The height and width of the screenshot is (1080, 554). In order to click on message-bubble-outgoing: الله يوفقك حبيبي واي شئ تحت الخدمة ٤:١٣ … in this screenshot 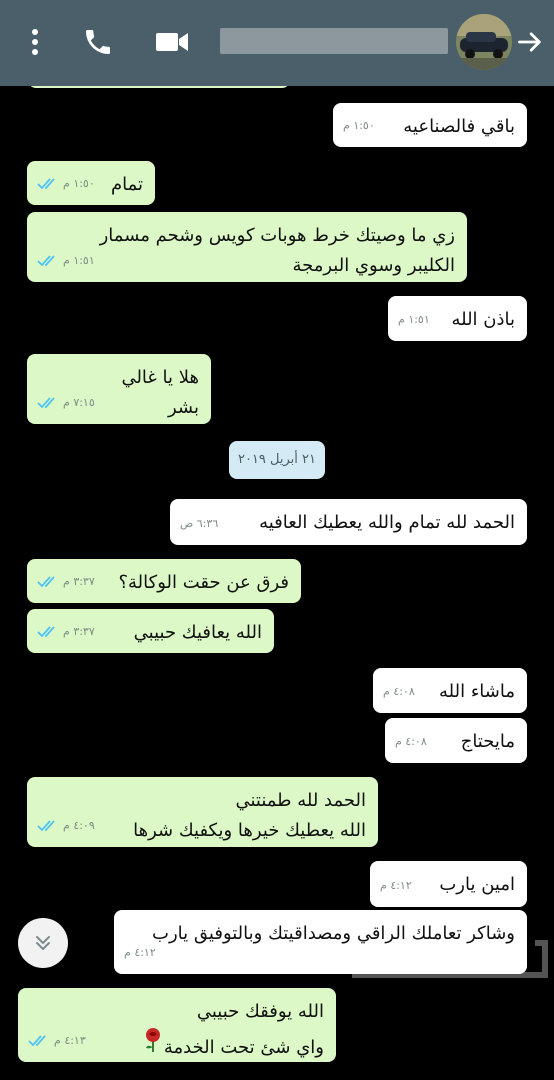, I will do `click(177, 1025)`.